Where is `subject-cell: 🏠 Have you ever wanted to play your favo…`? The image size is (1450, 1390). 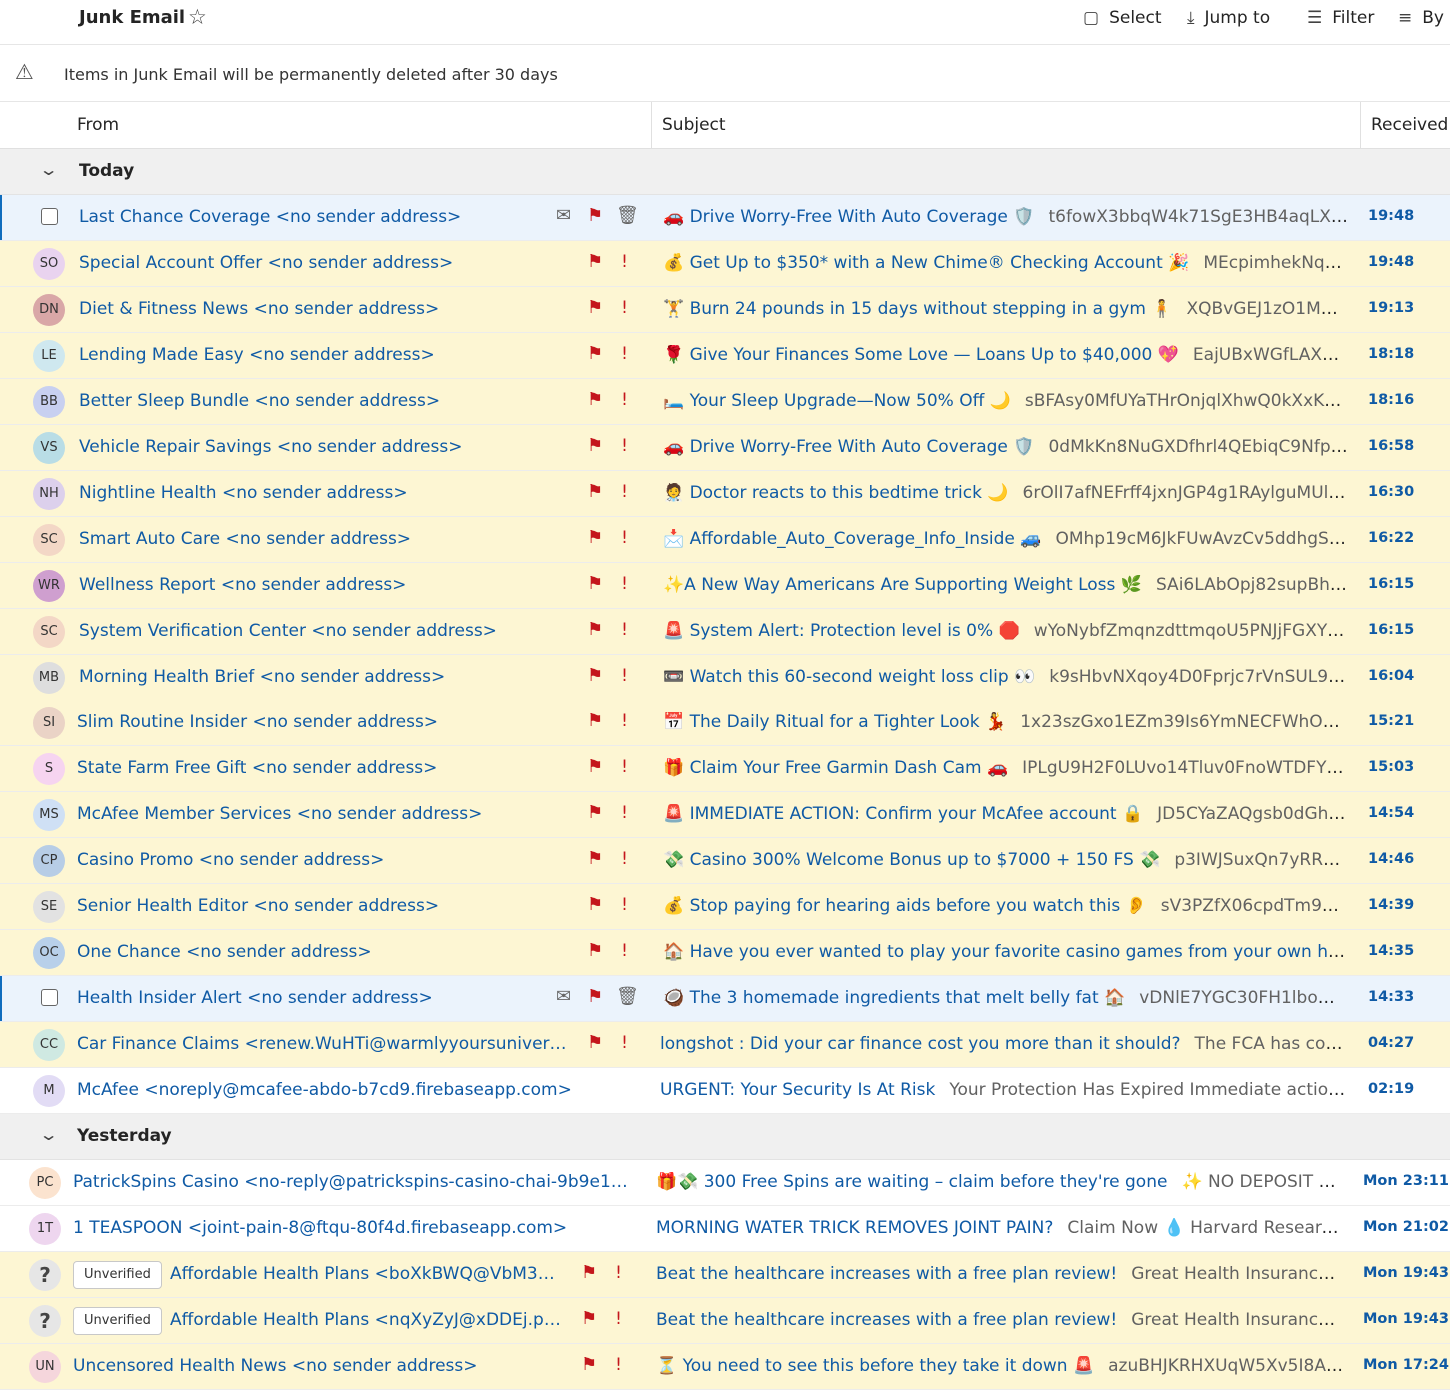
subject-cell: 🏠 Have you ever wanted to play your favo… is located at coordinates (1005, 952).